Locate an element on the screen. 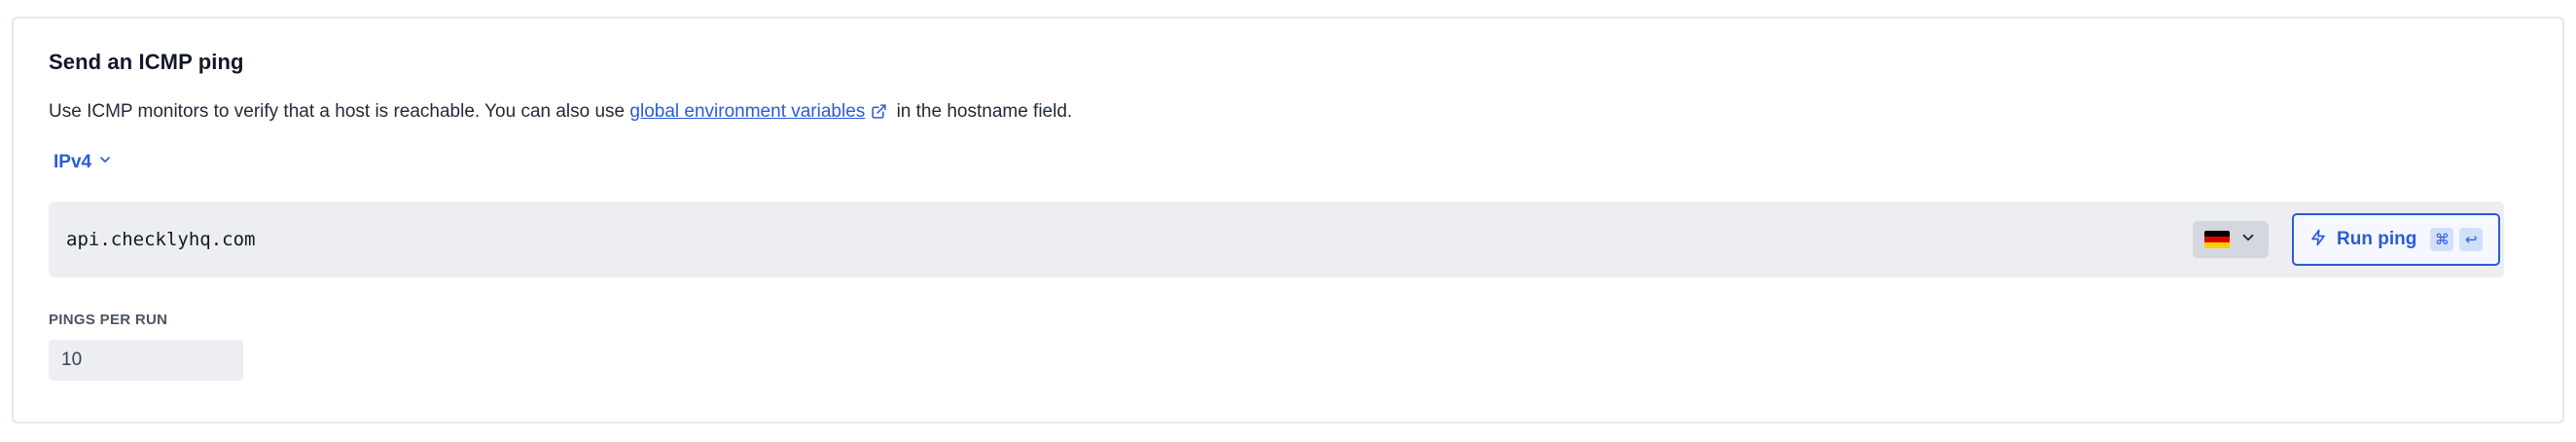 The width and height of the screenshot is (2576, 442). ip-version-dropdown: IPv4 is located at coordinates (83, 162).